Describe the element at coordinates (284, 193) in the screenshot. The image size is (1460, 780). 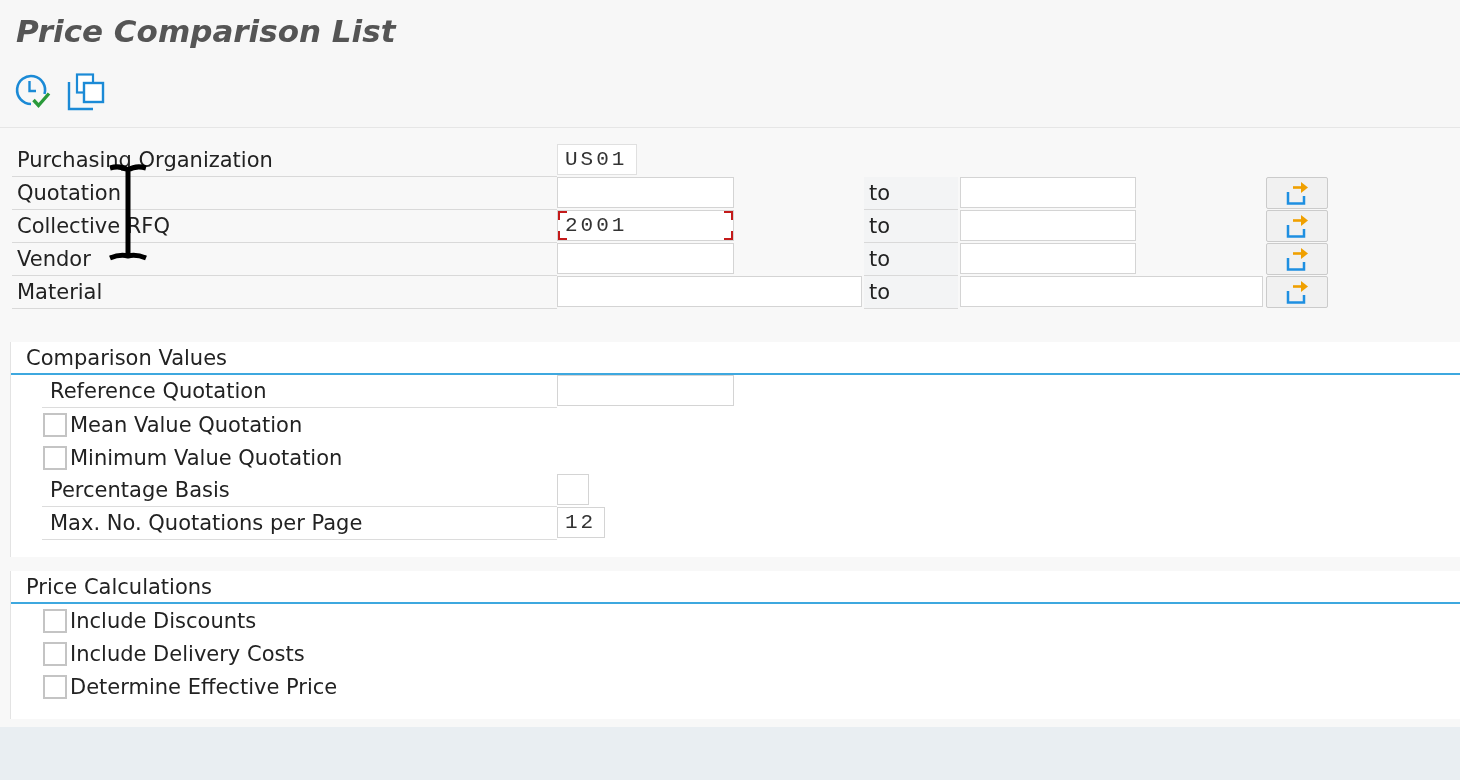
I see `field-label: Quotation` at that location.